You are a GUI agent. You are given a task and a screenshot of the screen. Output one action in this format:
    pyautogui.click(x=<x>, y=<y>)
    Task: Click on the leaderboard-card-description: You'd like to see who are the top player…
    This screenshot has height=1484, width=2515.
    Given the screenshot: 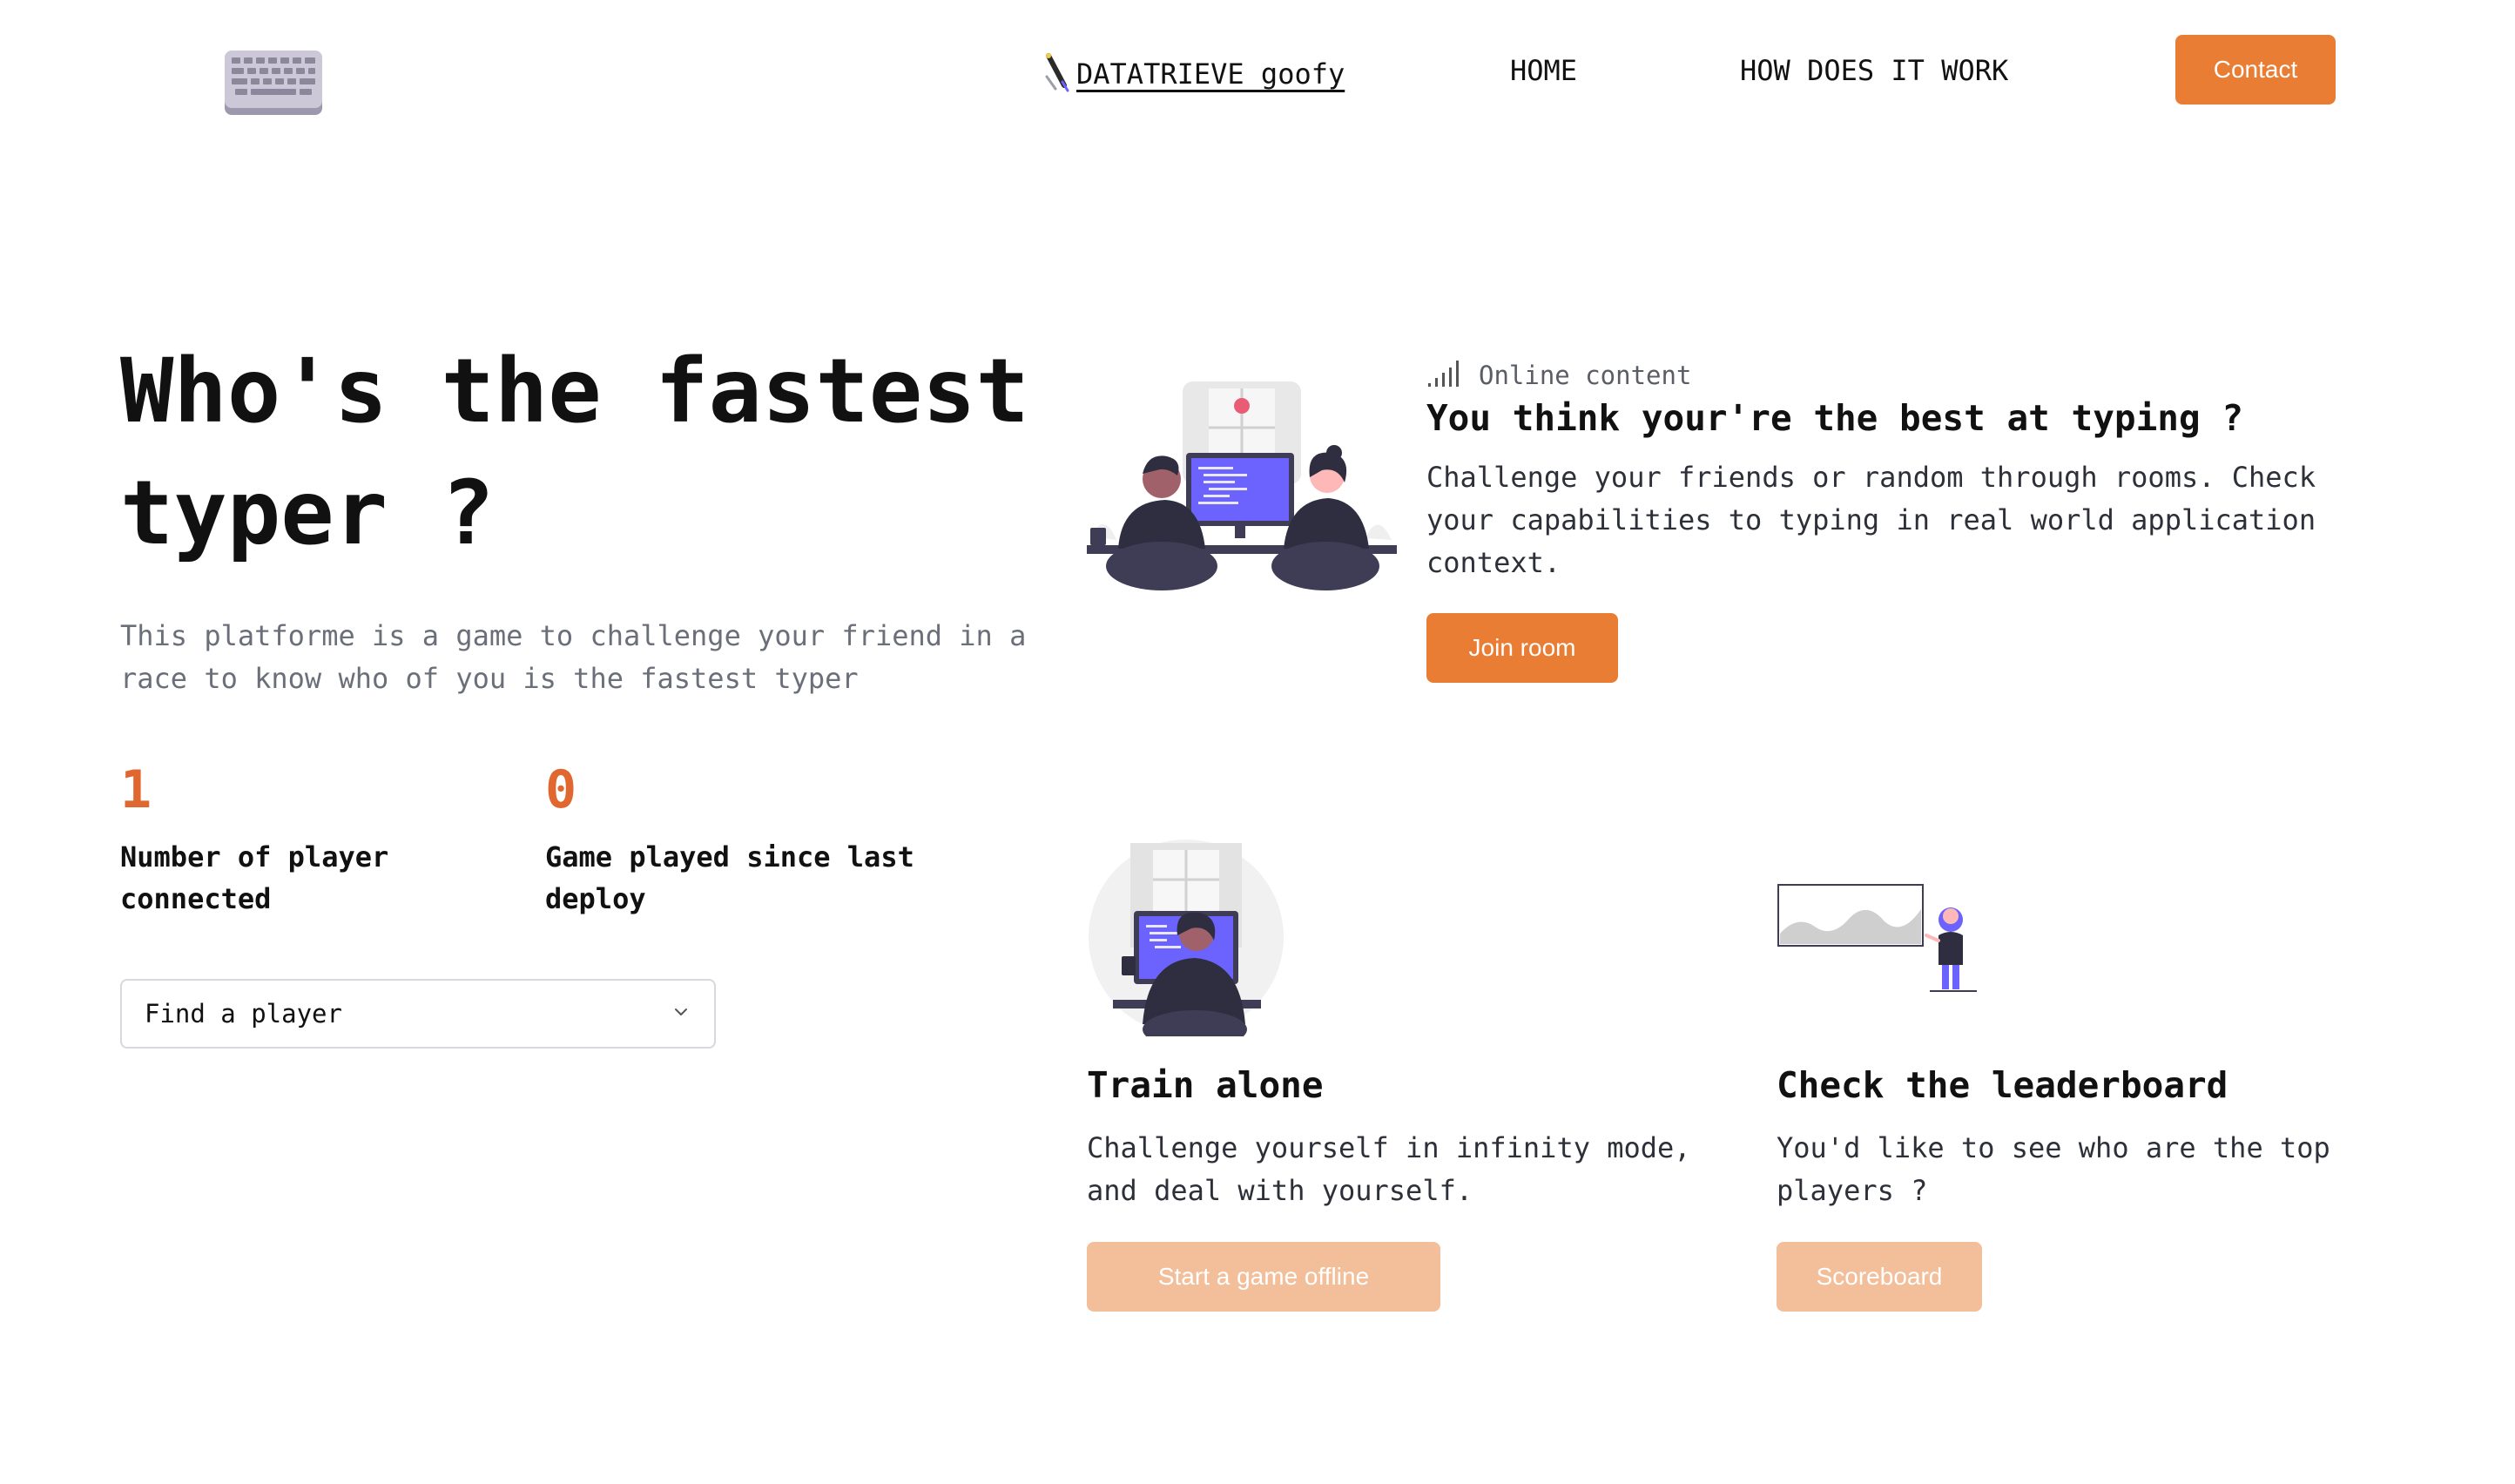 What is the action you would take?
    pyautogui.click(x=2053, y=1169)
    